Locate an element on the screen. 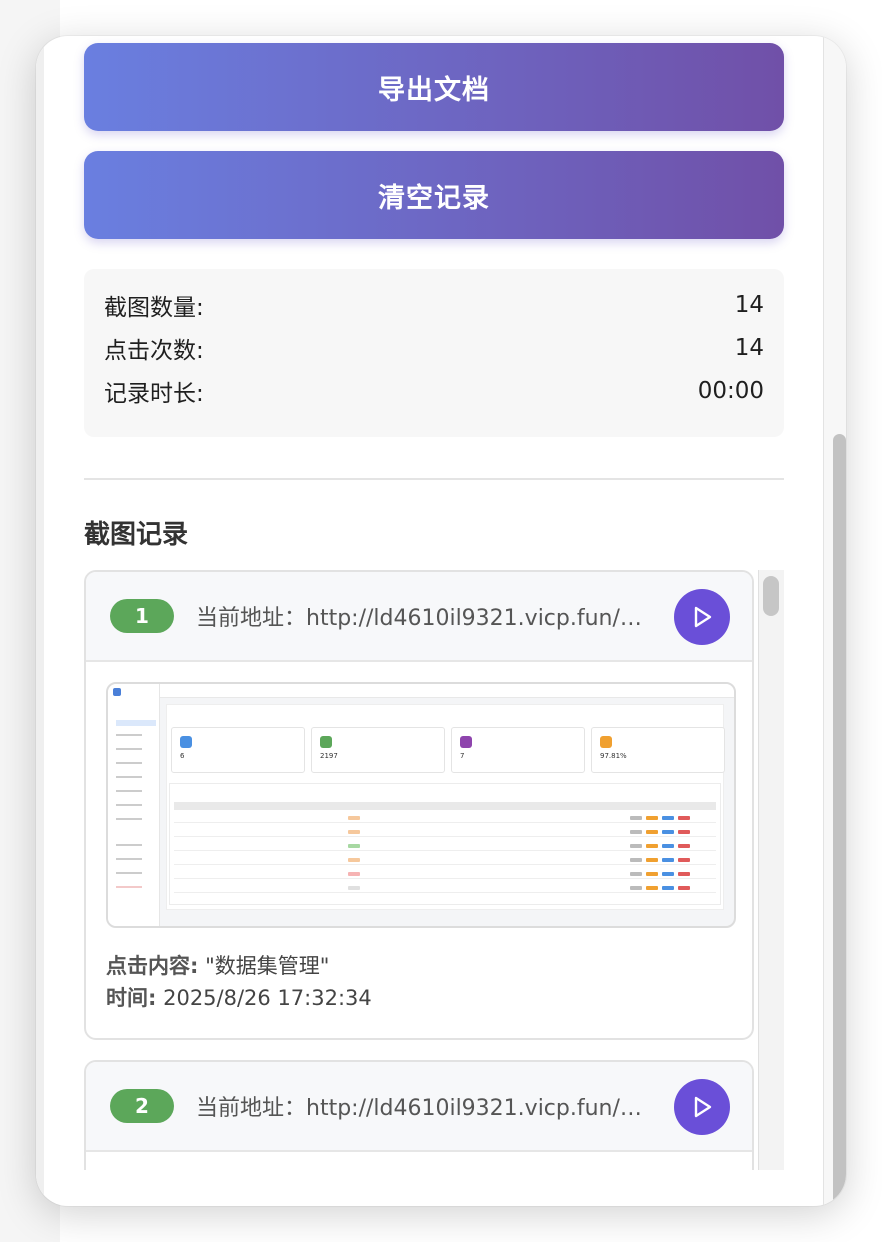 This screenshot has height=1242, width=882. stats-panel: 截图数量: 14 点击次数: 14 记录时长: 00:00 is located at coordinates (434, 353).